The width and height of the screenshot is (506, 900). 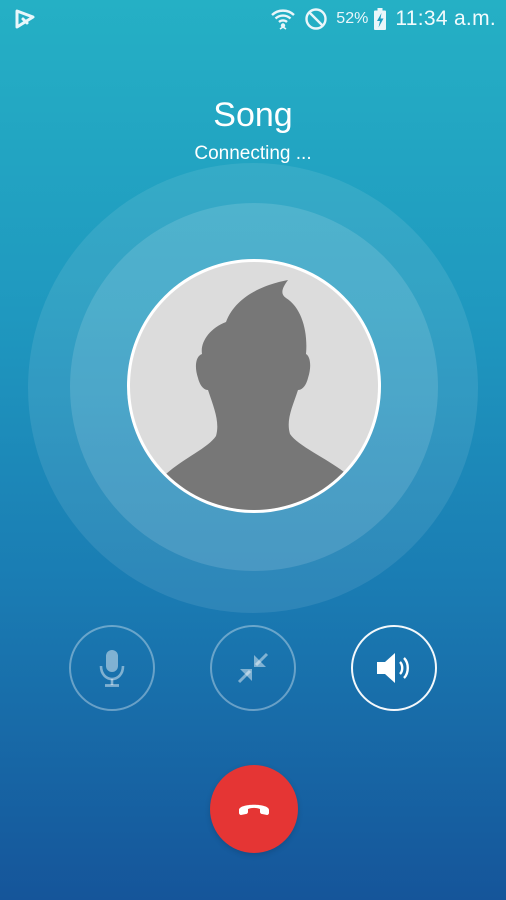 I want to click on speaker-button, so click(x=394, y=668).